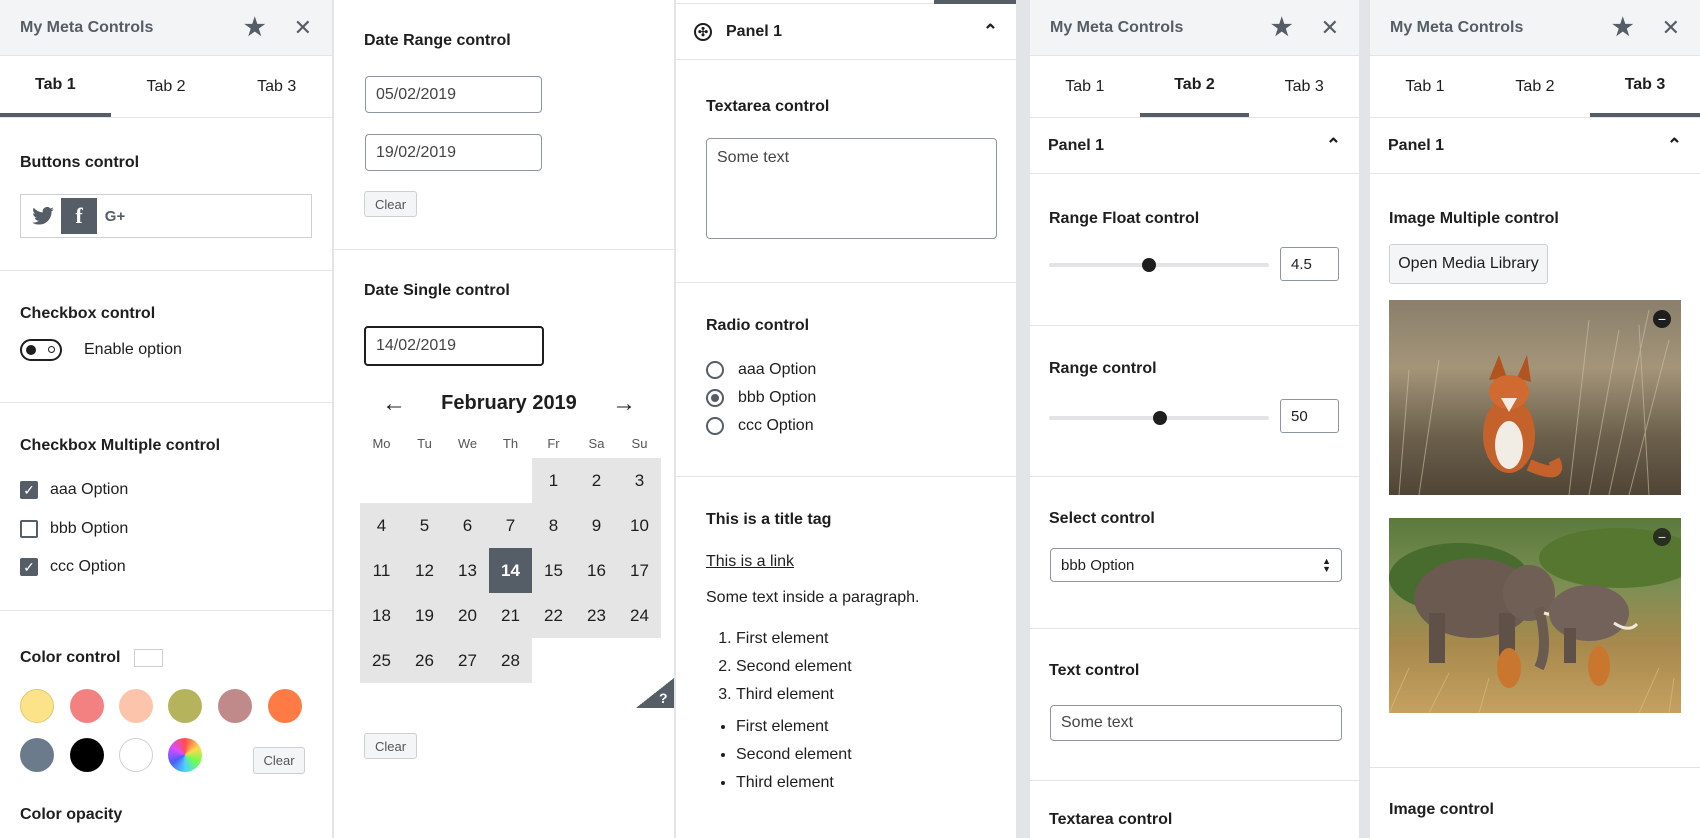  I want to click on toggle-switch, so click(41, 350).